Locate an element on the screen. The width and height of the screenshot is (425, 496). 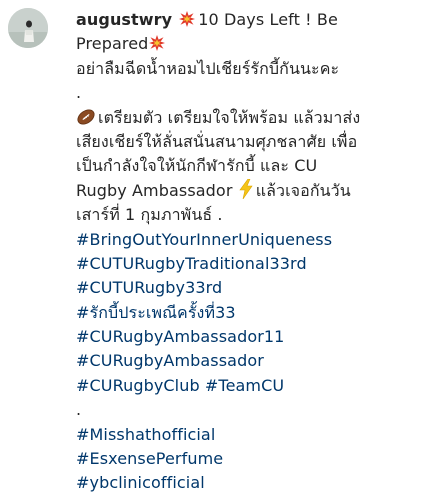
hashtag-line: #CURugbyClub #TeamCU is located at coordinates (246, 386).